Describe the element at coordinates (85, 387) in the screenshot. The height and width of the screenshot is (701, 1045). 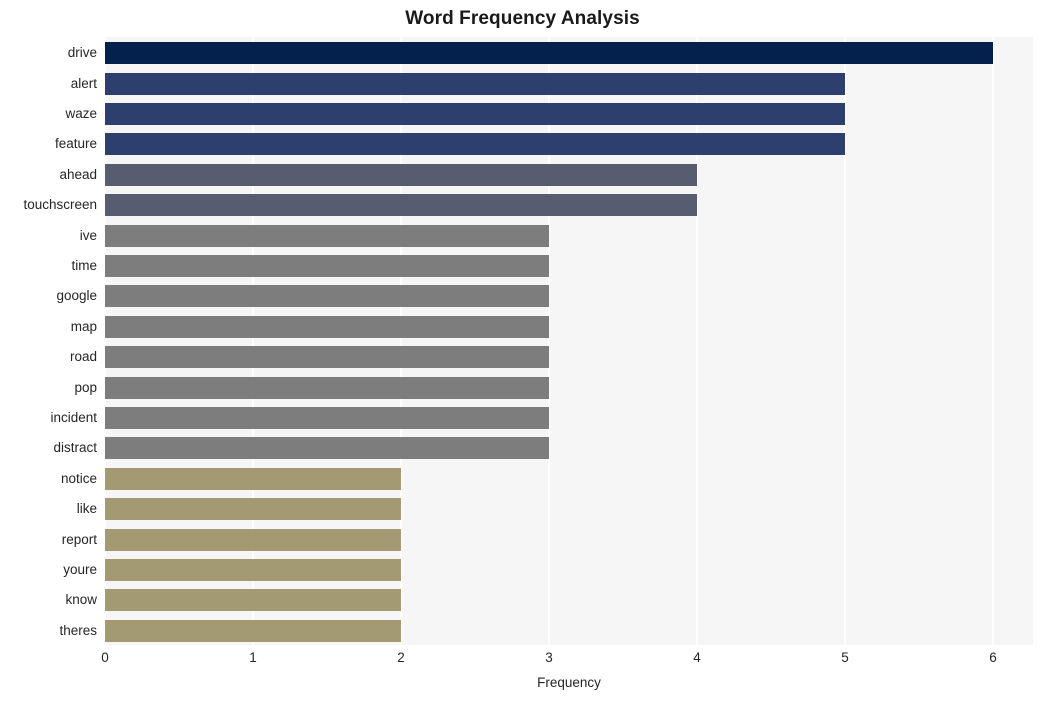
I see `y-tick-label-pop: pop` at that location.